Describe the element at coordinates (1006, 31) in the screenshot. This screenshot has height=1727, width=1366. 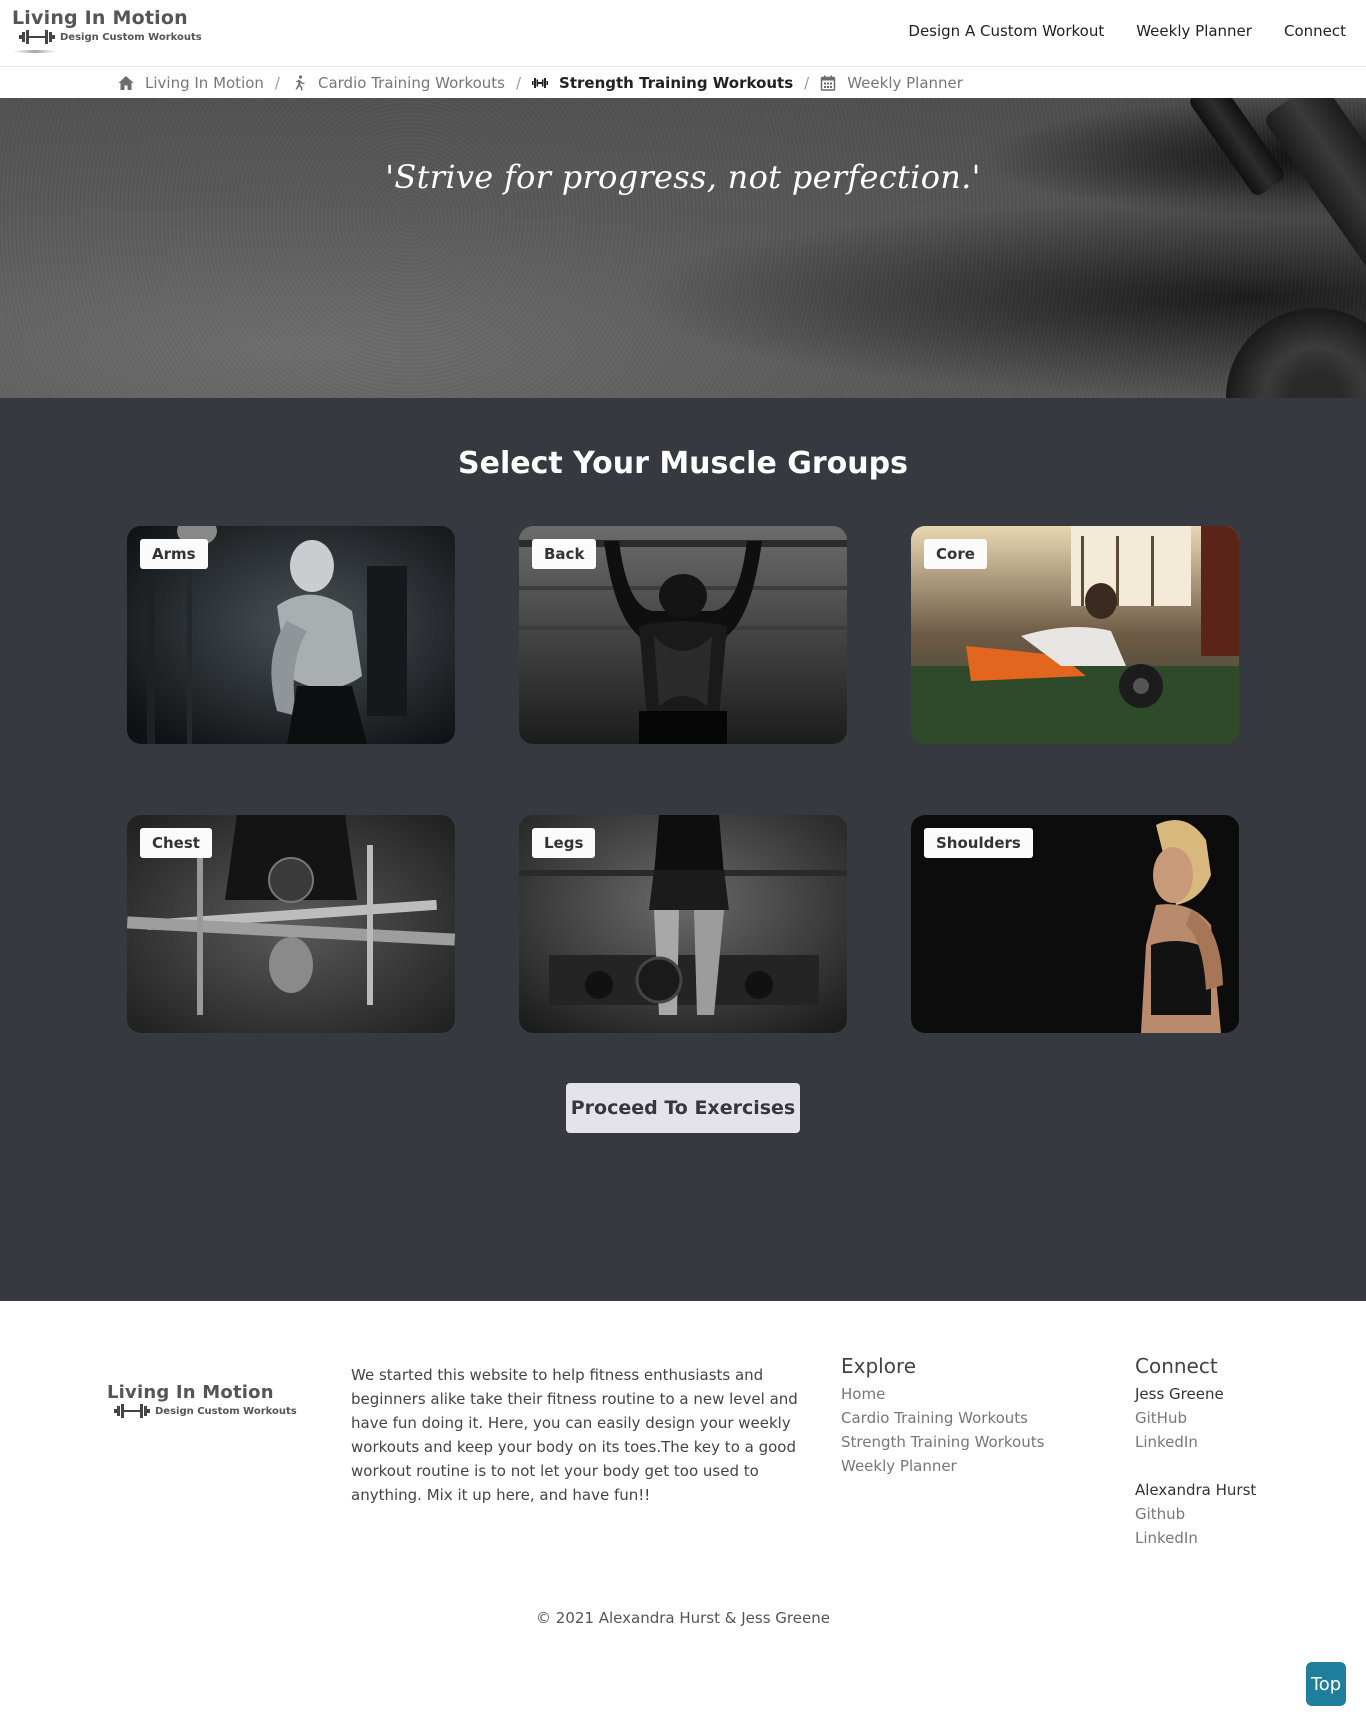
I see `nav-design-workout: Design A Custom Workout` at that location.